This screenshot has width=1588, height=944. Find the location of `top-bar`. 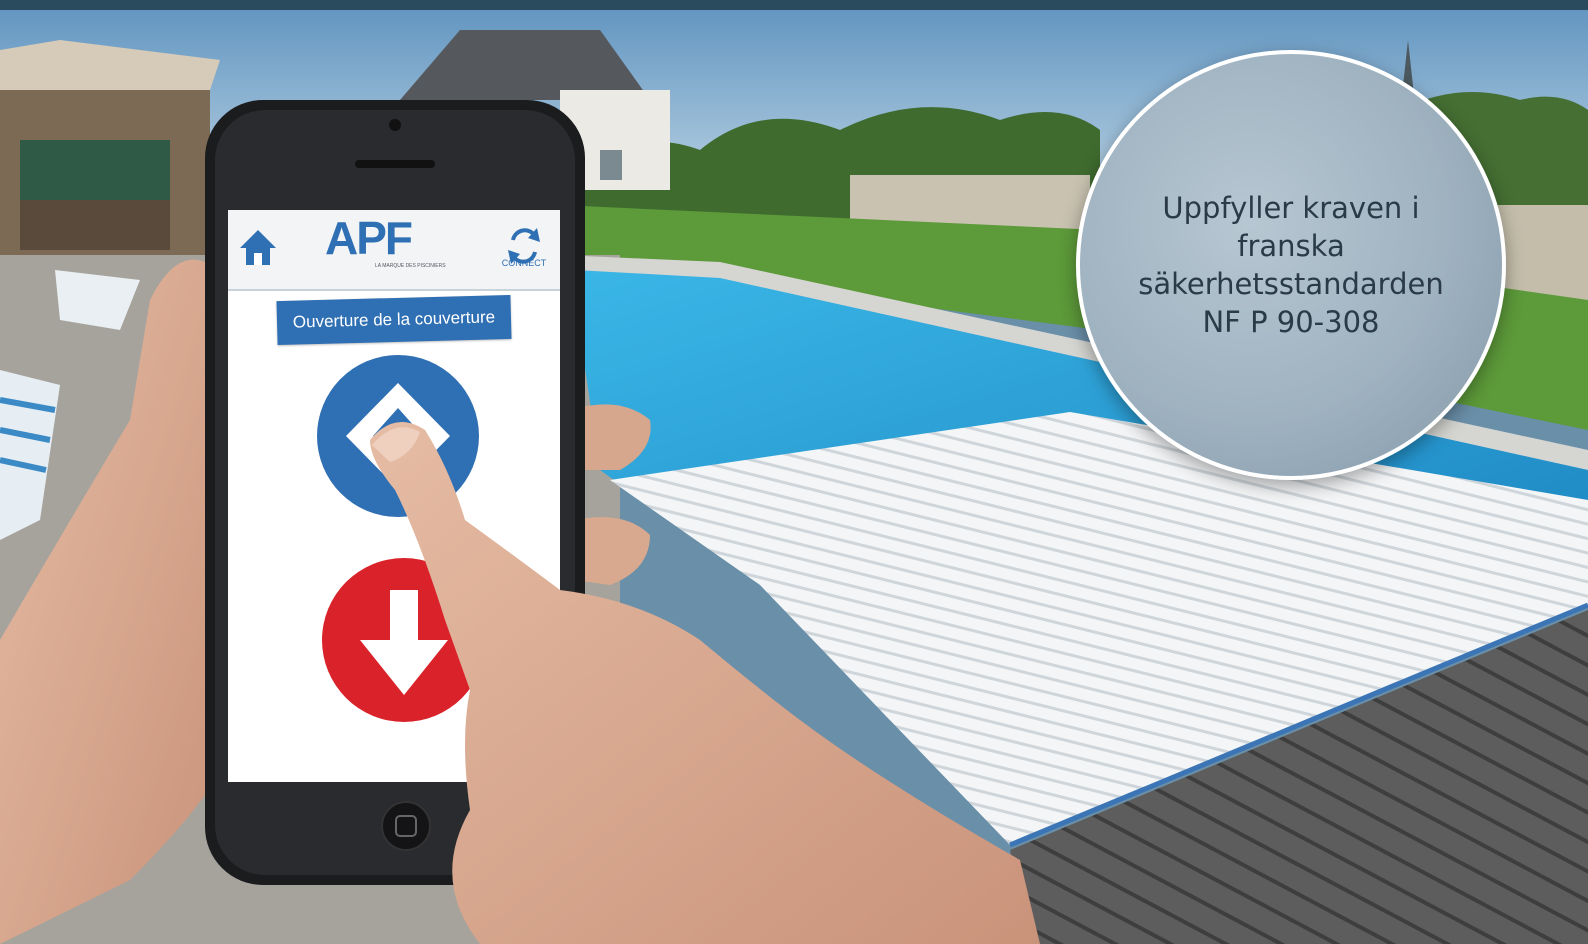

top-bar is located at coordinates (794, 5).